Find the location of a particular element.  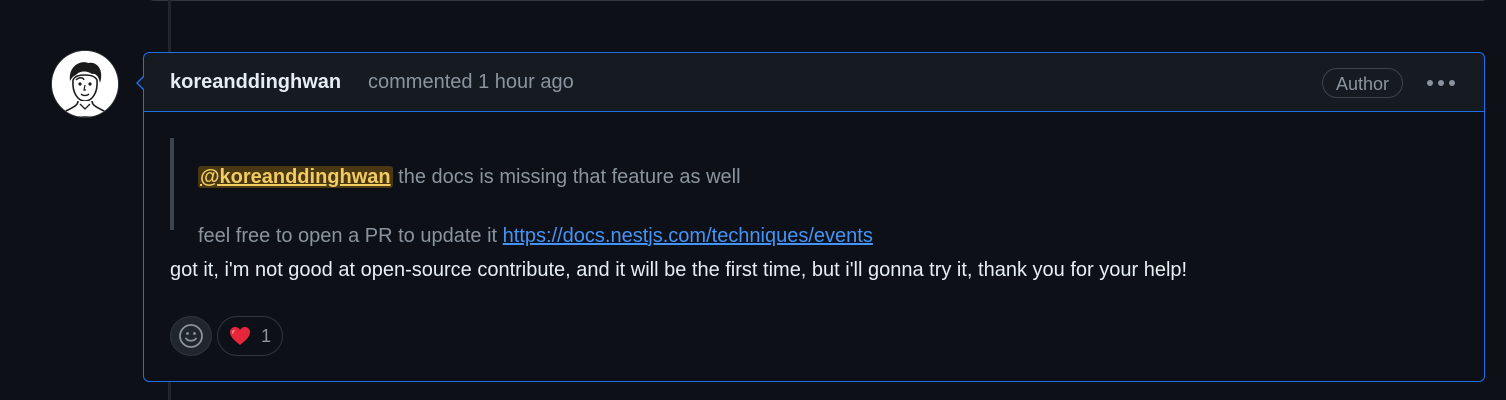

avatar is located at coordinates (85, 84).